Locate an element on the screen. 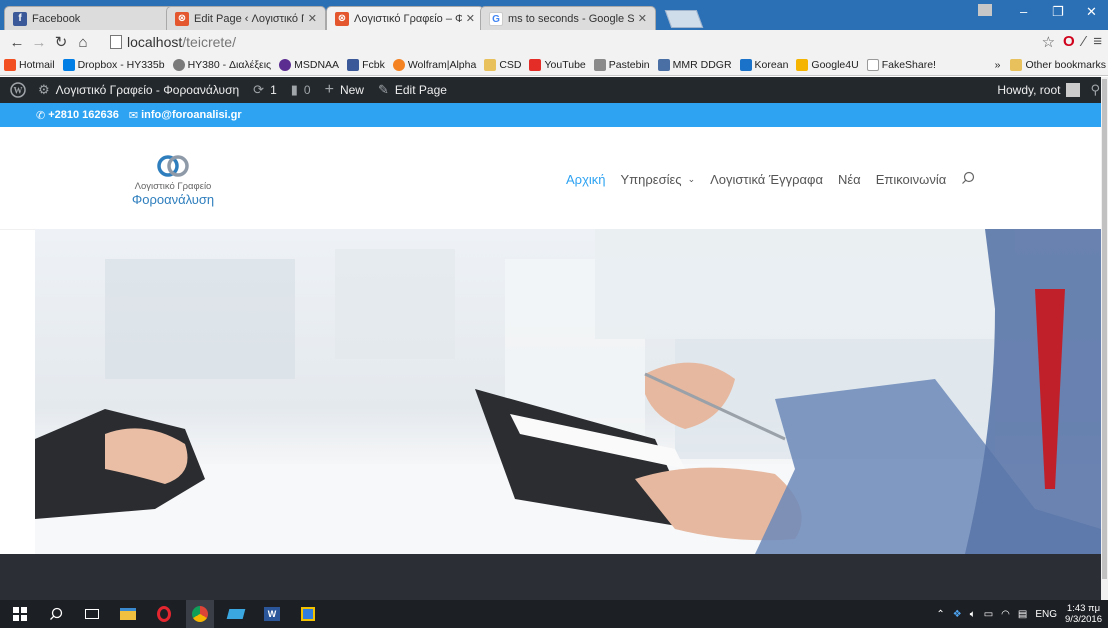 The image size is (1108, 628). tab-title: ms to seconds - Google Se is located at coordinates (571, 18).